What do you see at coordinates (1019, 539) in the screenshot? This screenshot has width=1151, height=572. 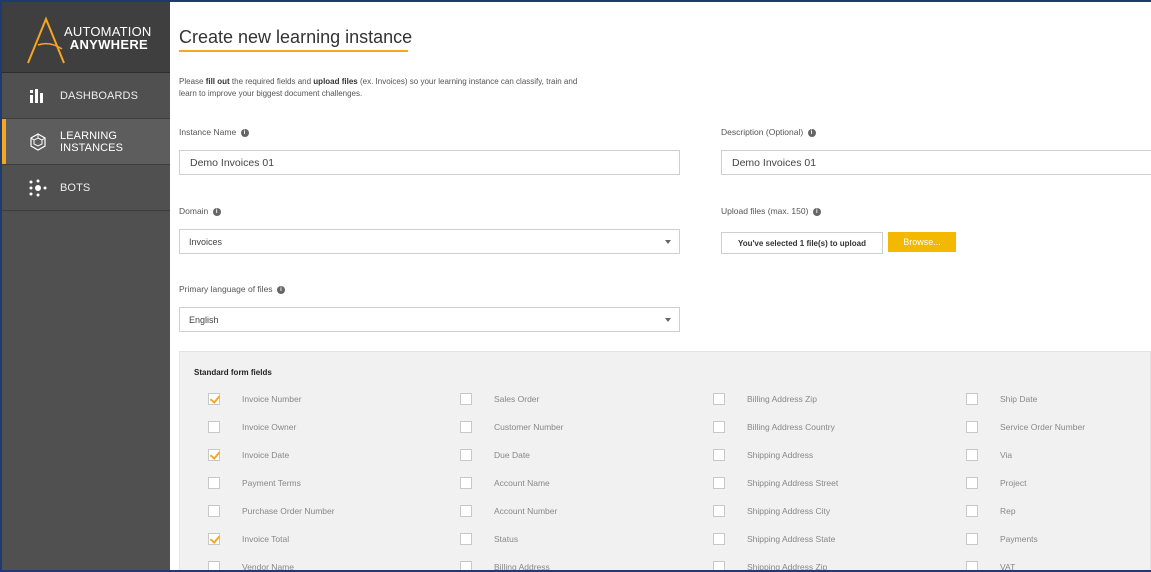 I see `field-label: Payments` at bounding box center [1019, 539].